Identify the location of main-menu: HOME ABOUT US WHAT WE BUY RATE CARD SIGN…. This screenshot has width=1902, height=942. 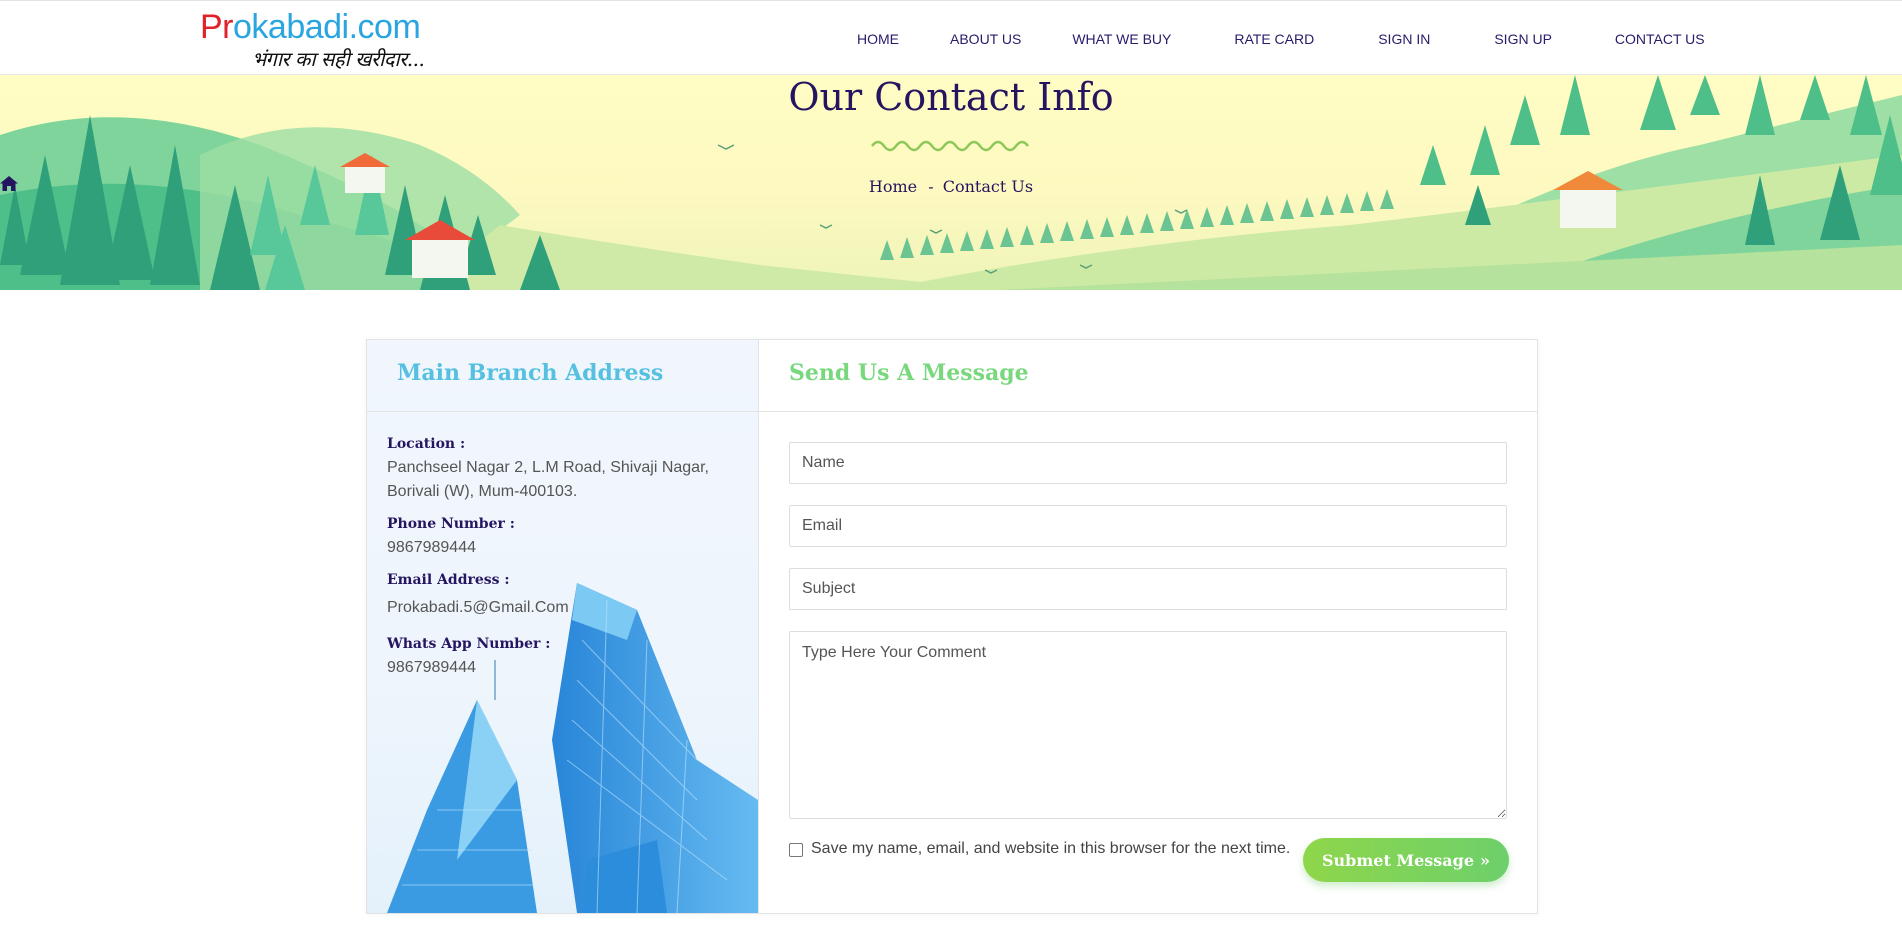
(1281, 38).